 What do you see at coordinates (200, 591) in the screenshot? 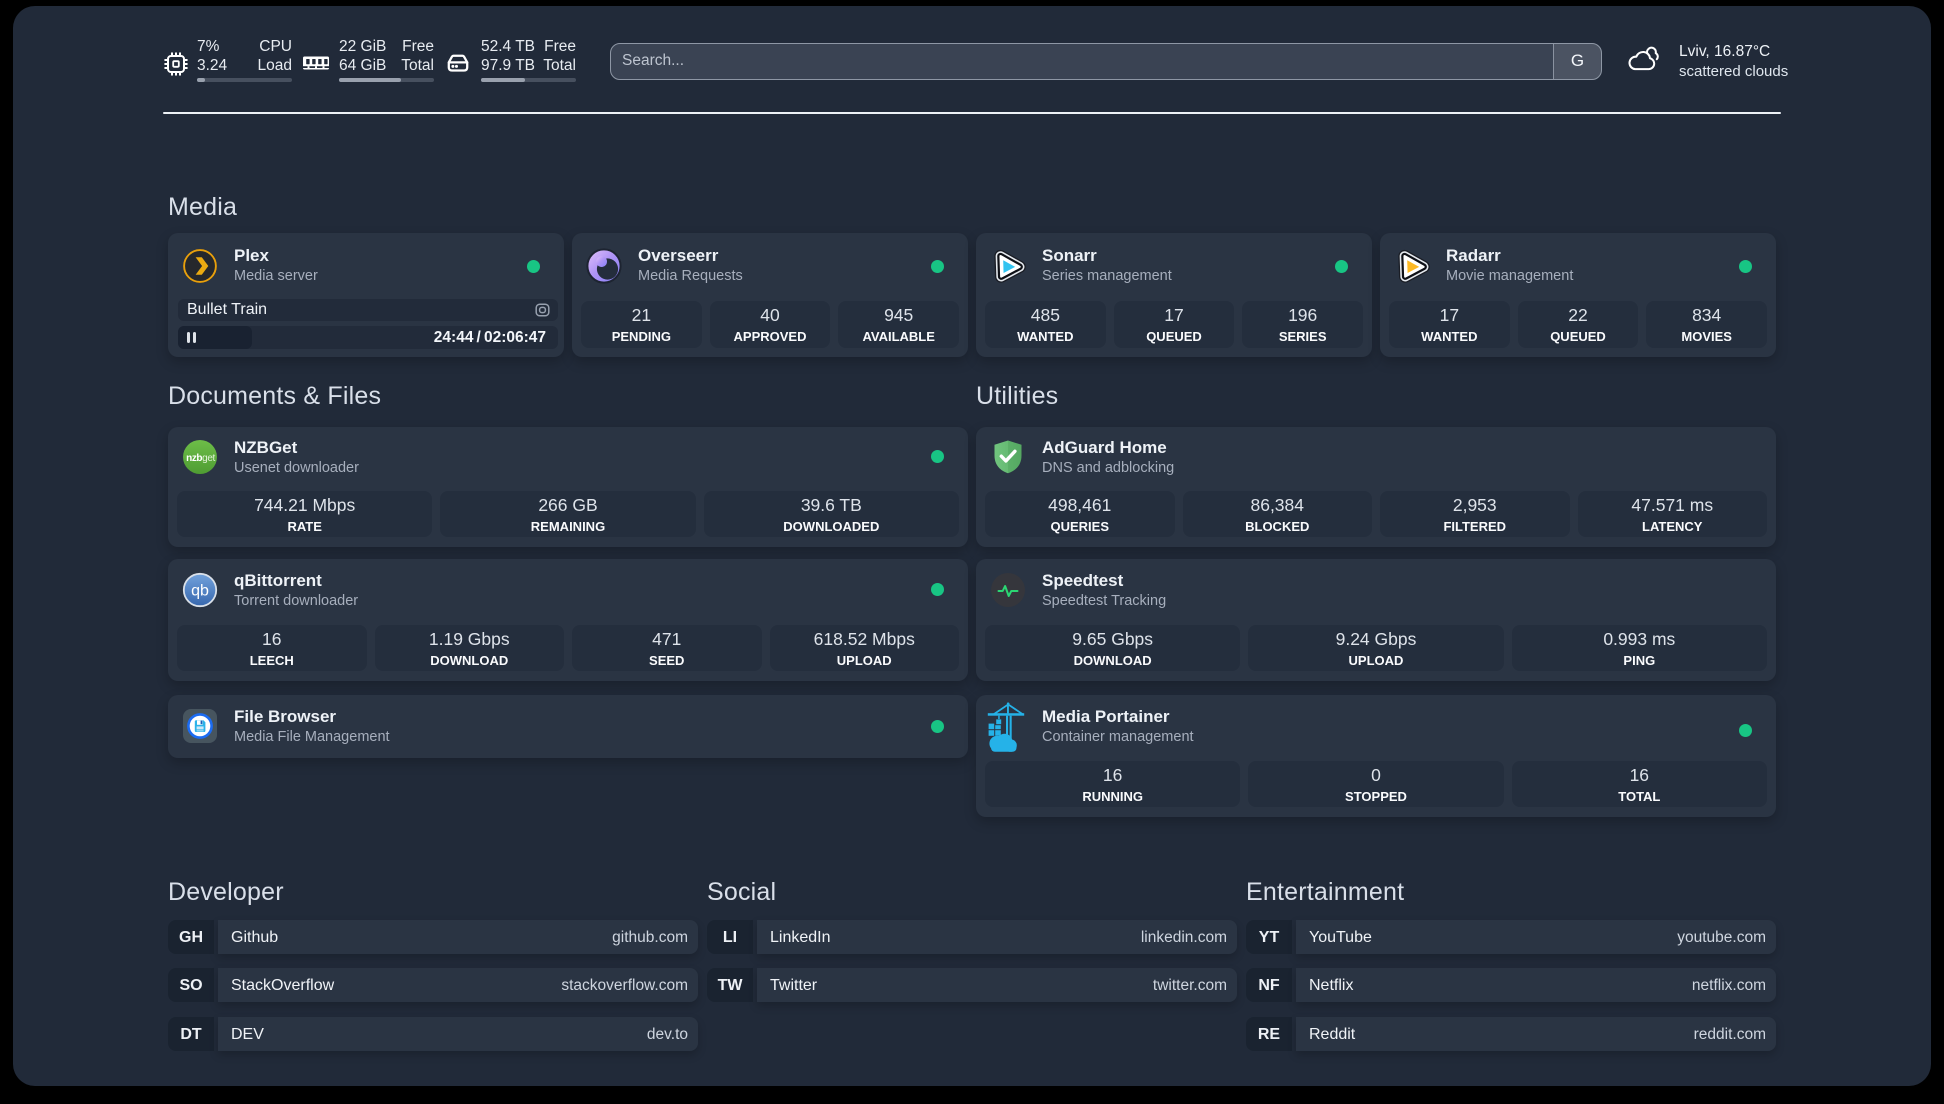
I see `svg-text: qb` at bounding box center [200, 591].